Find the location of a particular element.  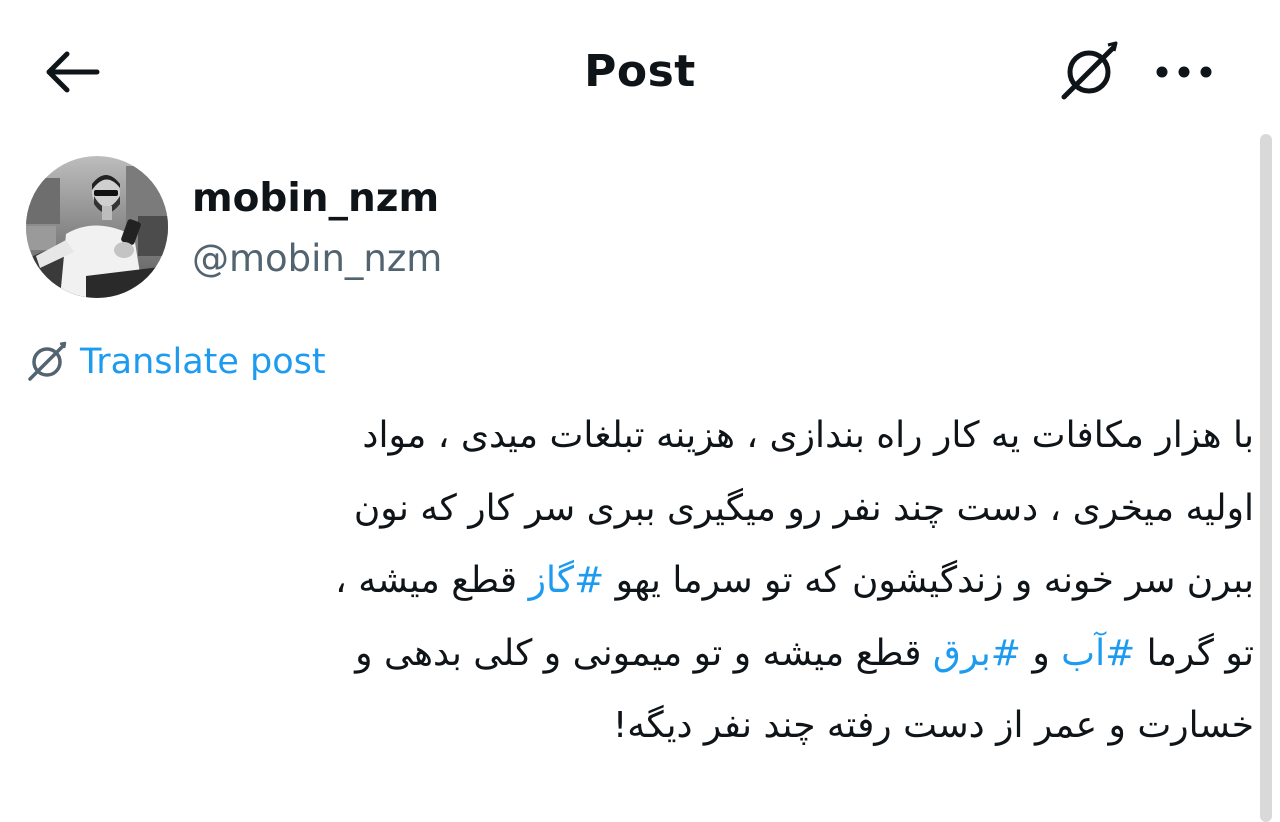

translate-post-label: Translate post is located at coordinates (203, 362).